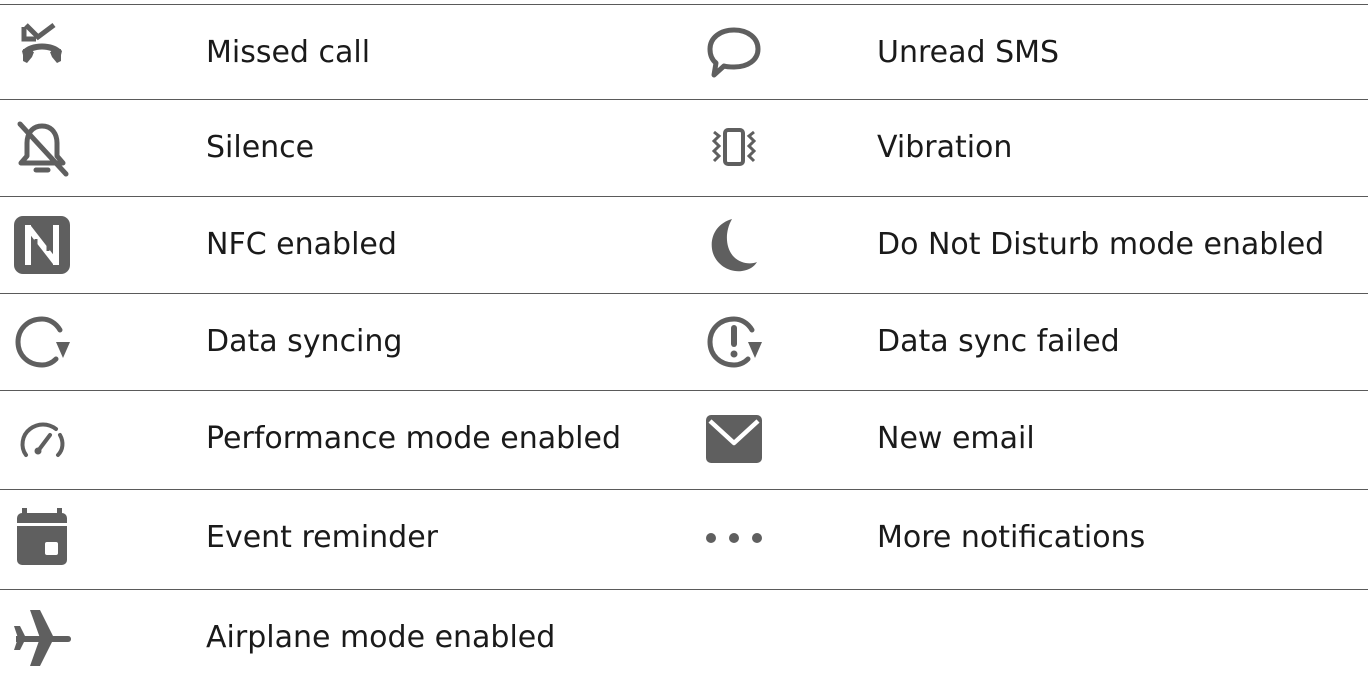 This screenshot has height=686, width=1368. What do you see at coordinates (42, 148) in the screenshot?
I see `bell-off-icon` at bounding box center [42, 148].